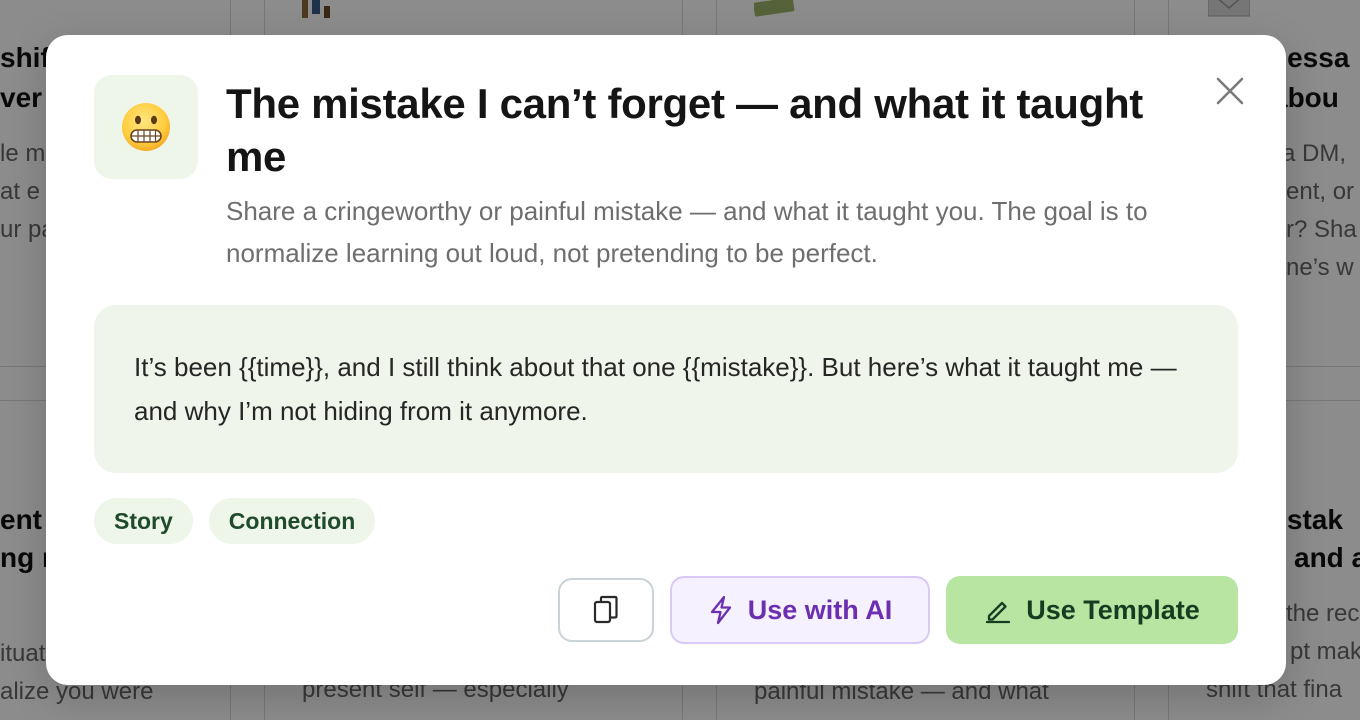 The width and height of the screenshot is (1360, 720). Describe the element at coordinates (143, 521) in the screenshot. I see `tag-story: Story` at that location.